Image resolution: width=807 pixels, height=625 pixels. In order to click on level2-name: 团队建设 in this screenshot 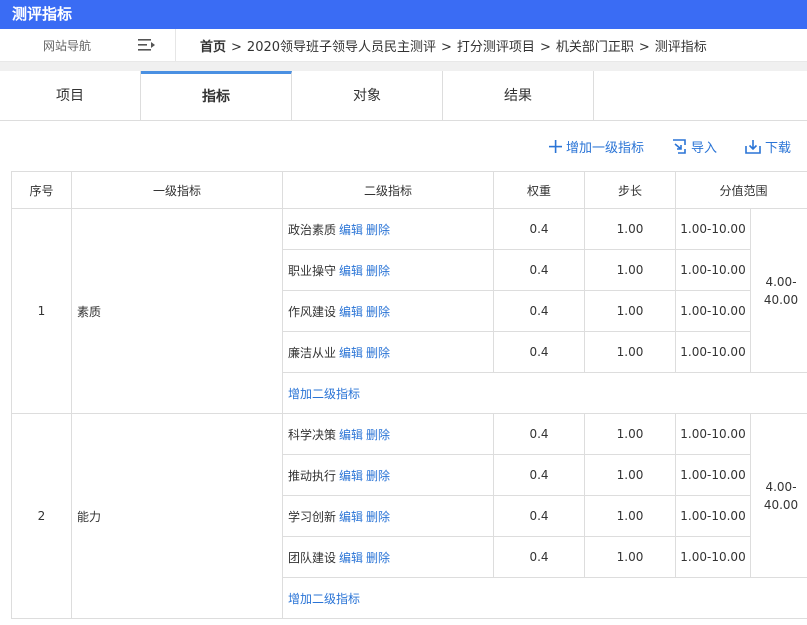, I will do `click(312, 557)`.